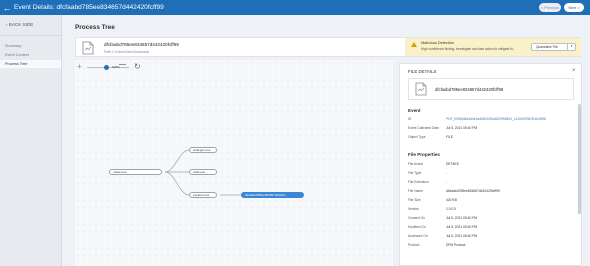 The image size is (590, 266). Describe the element at coordinates (491, 218) in the screenshot. I see `detail-row: Created On Jul 5, 2021 05:40 PM` at that location.